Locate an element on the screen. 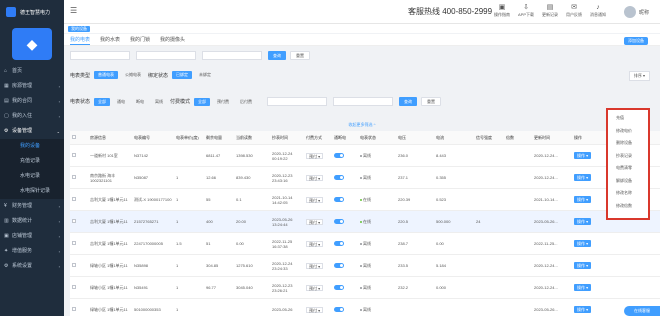 The height and width of the screenshot is (316, 660). collapse-filter-link: 收起更多筛选 ^ is located at coordinates (362, 125).